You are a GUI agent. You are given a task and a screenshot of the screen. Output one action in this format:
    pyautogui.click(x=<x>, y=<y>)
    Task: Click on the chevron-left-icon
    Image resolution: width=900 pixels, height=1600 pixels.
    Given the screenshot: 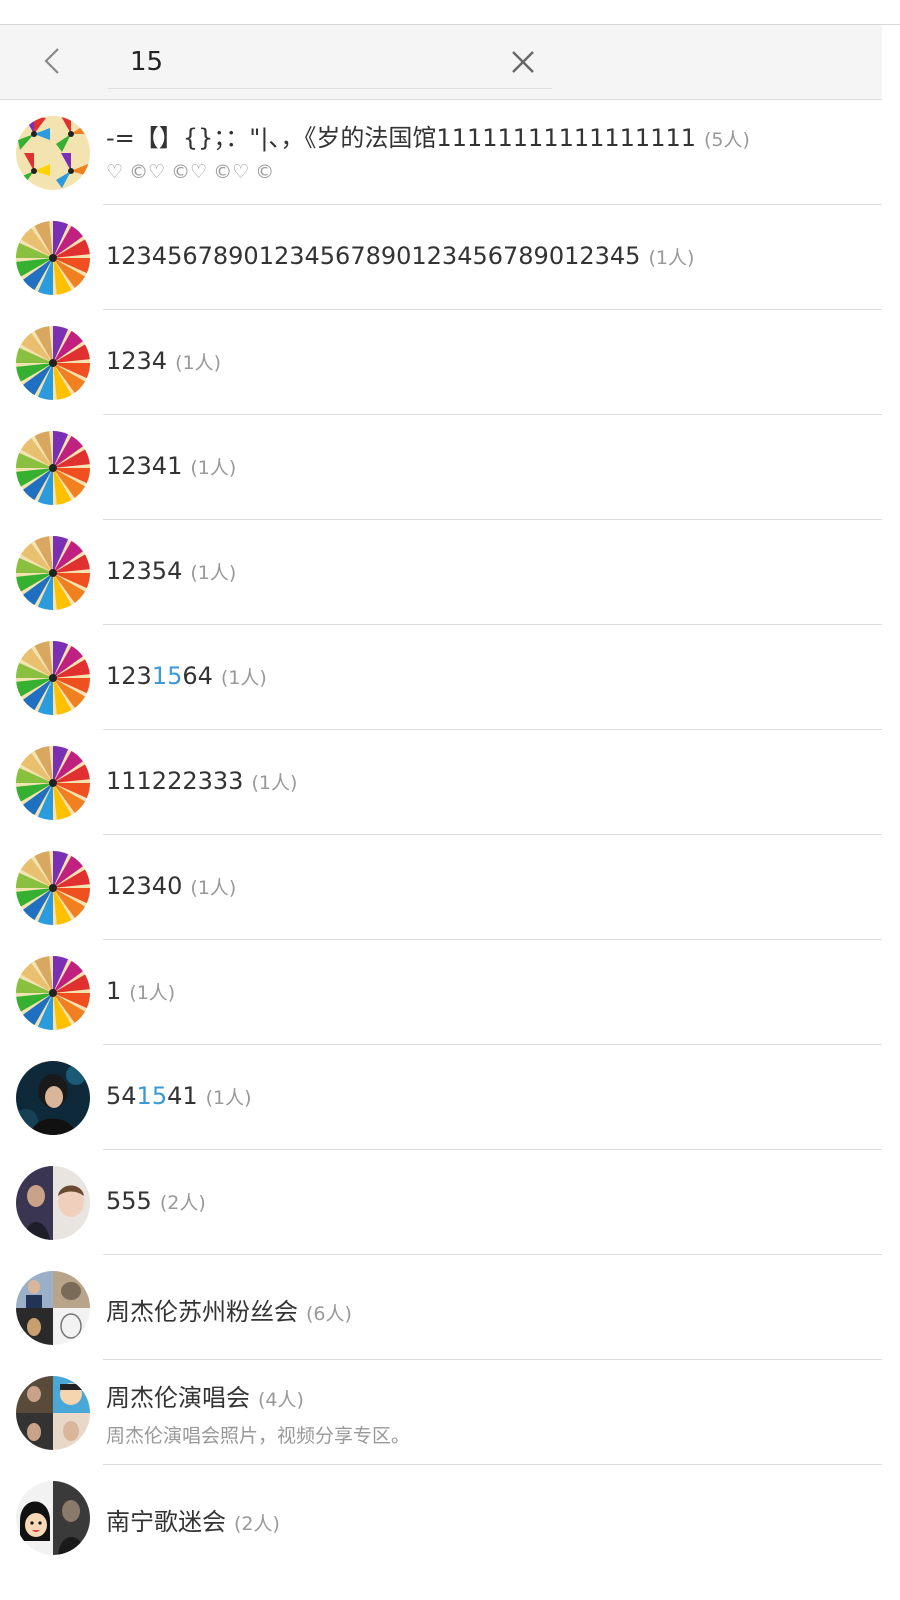 What is the action you would take?
    pyautogui.click(x=51, y=61)
    